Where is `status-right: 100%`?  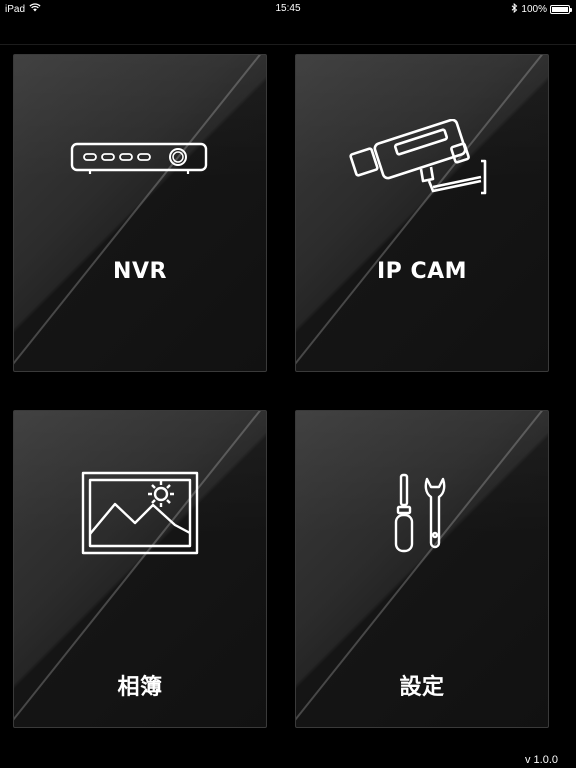 status-right: 100% is located at coordinates (541, 9).